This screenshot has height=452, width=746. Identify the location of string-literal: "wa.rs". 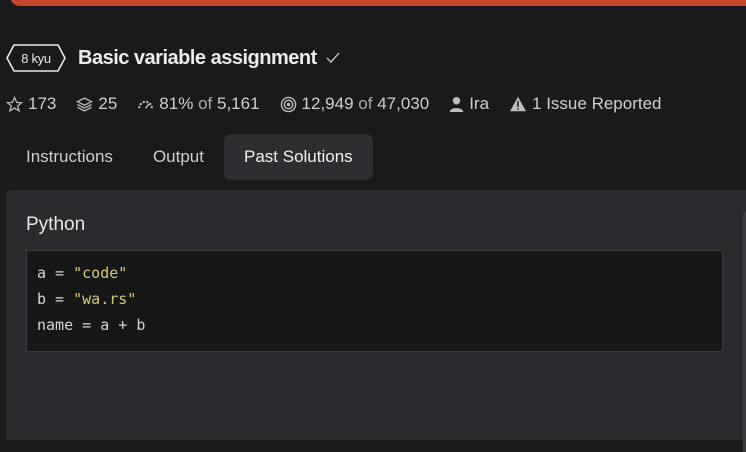
(105, 299).